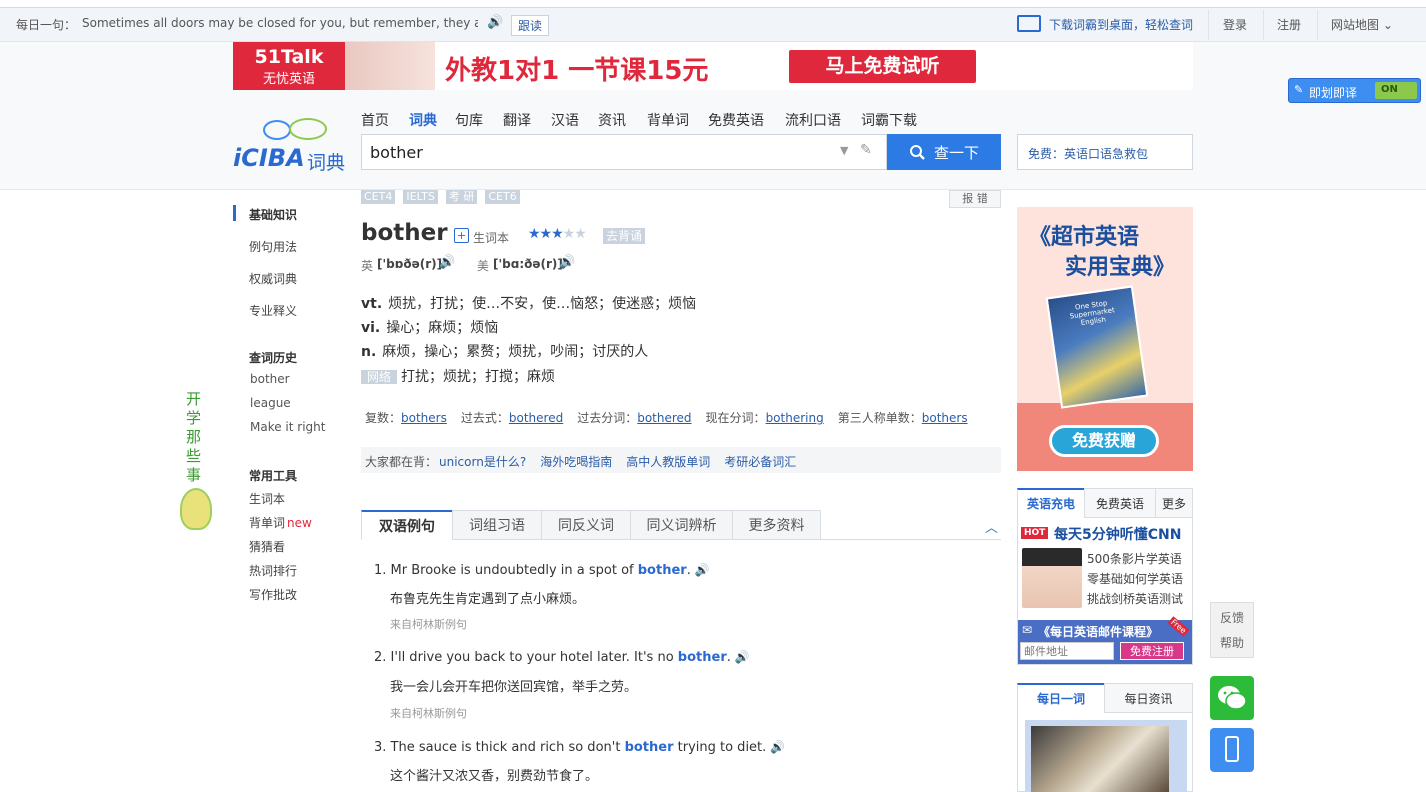 Image resolution: width=1426 pixels, height=792 pixels. I want to click on tab-english-charge: 英语充电, so click(1051, 503).